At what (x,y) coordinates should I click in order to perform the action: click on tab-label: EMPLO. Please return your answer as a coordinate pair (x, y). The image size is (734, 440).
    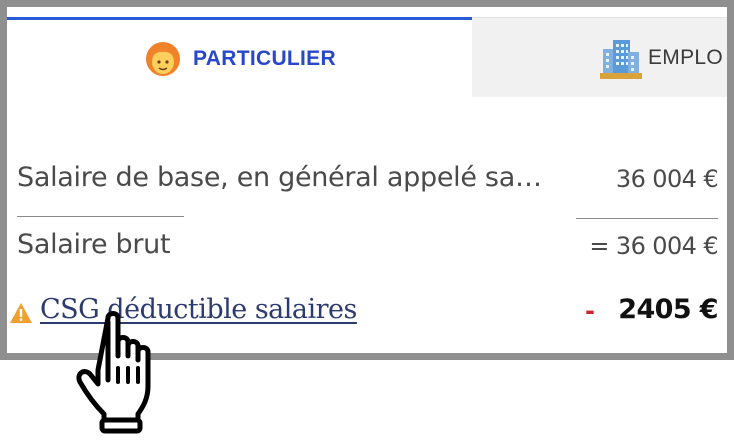
    Looking at the image, I should click on (686, 57).